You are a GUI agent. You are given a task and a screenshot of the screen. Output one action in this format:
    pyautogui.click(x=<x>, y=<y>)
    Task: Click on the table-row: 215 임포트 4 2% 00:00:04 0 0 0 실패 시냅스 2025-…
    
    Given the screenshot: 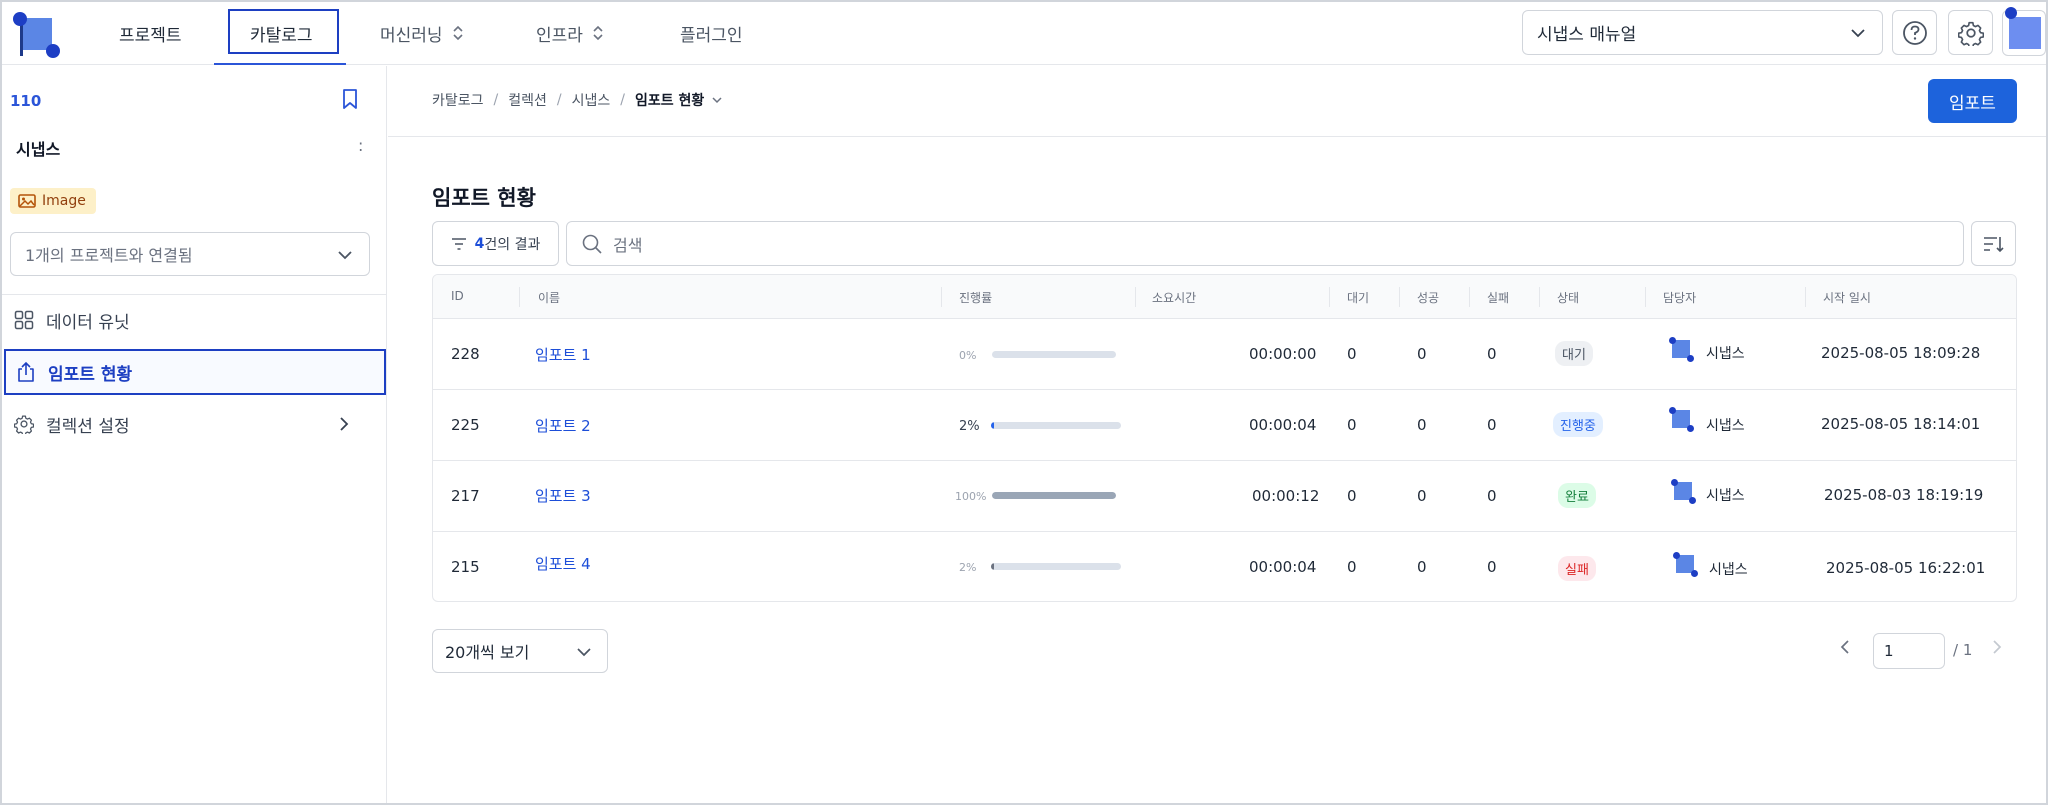 What is the action you would take?
    pyautogui.click(x=1224, y=567)
    